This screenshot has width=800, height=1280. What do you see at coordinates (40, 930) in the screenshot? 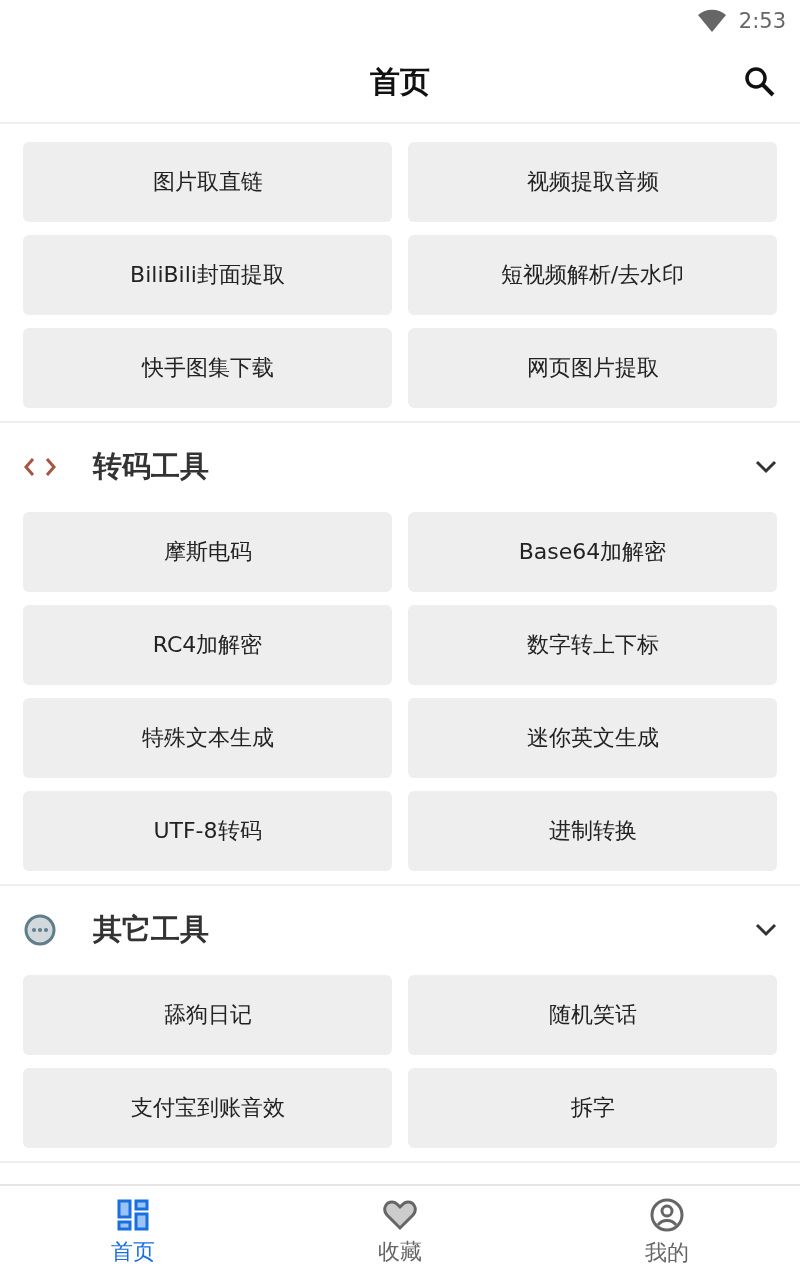
I see `more-icon` at bounding box center [40, 930].